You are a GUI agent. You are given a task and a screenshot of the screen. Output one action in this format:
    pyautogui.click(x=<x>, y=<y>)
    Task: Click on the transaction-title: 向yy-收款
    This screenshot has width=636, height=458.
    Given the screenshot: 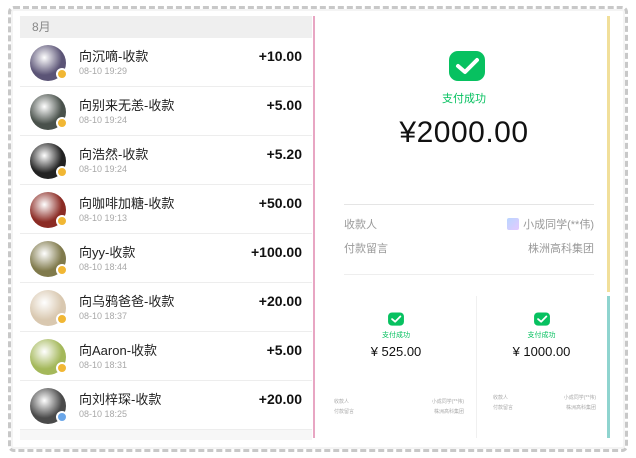 What is the action you would take?
    pyautogui.click(x=107, y=252)
    